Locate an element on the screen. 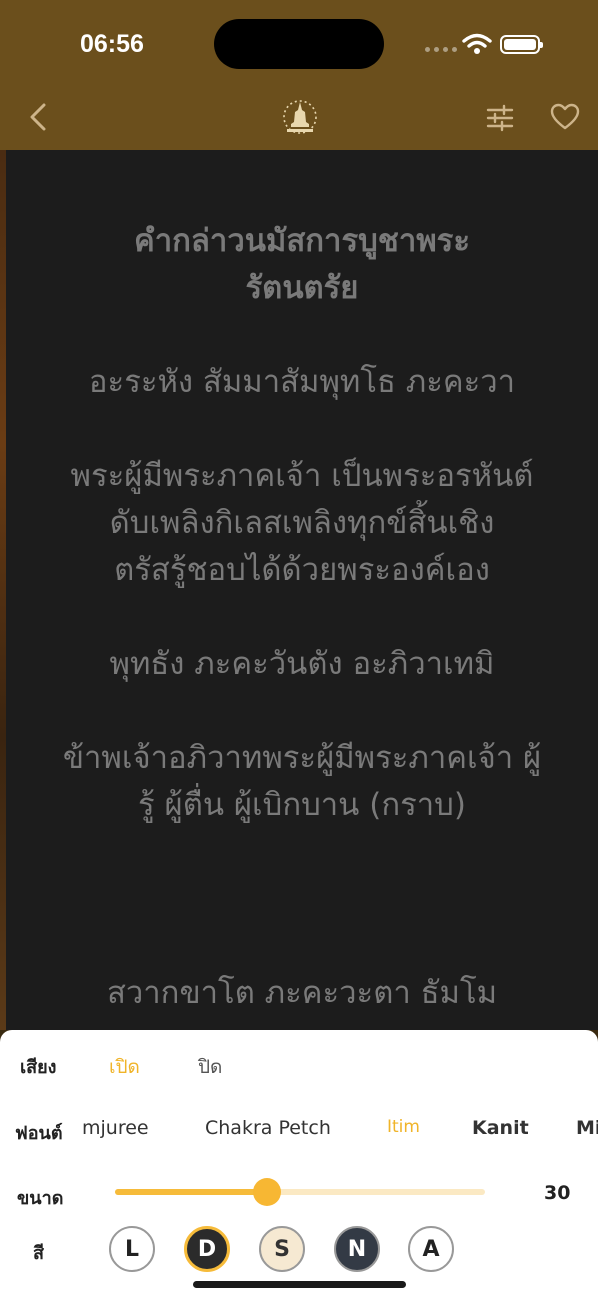 This screenshot has height=1300, width=598. font-size-slider is located at coordinates (300, 1192).